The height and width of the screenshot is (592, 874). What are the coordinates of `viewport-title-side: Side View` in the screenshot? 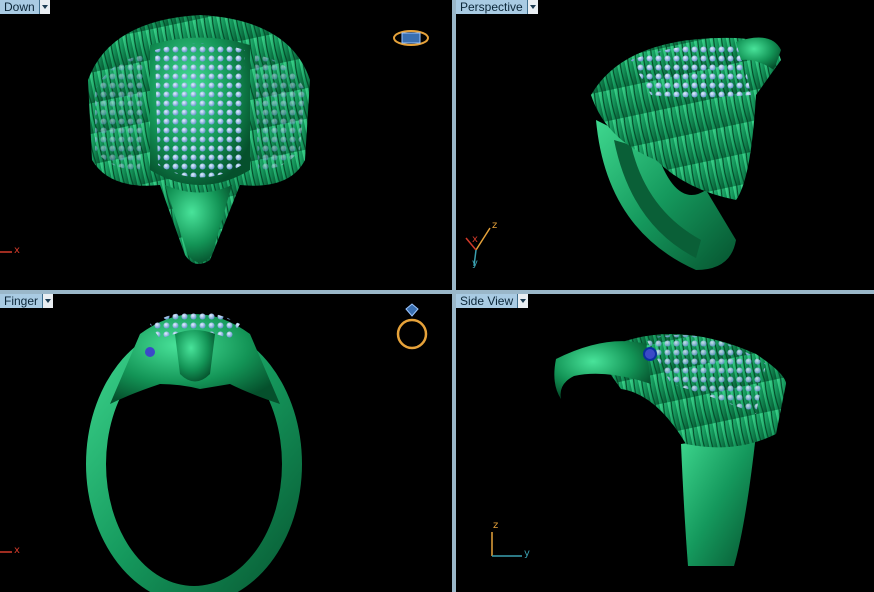 It's located at (487, 301).